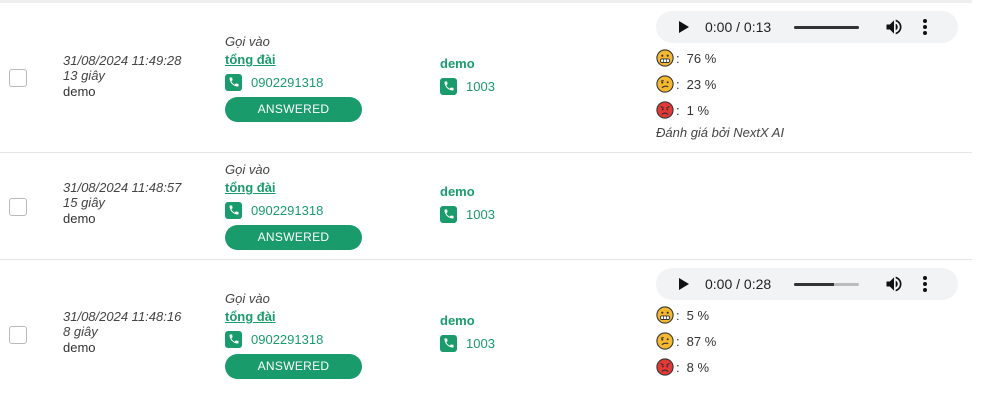  I want to click on call-datetime: 31/08/2024 11:49:28, so click(122, 60).